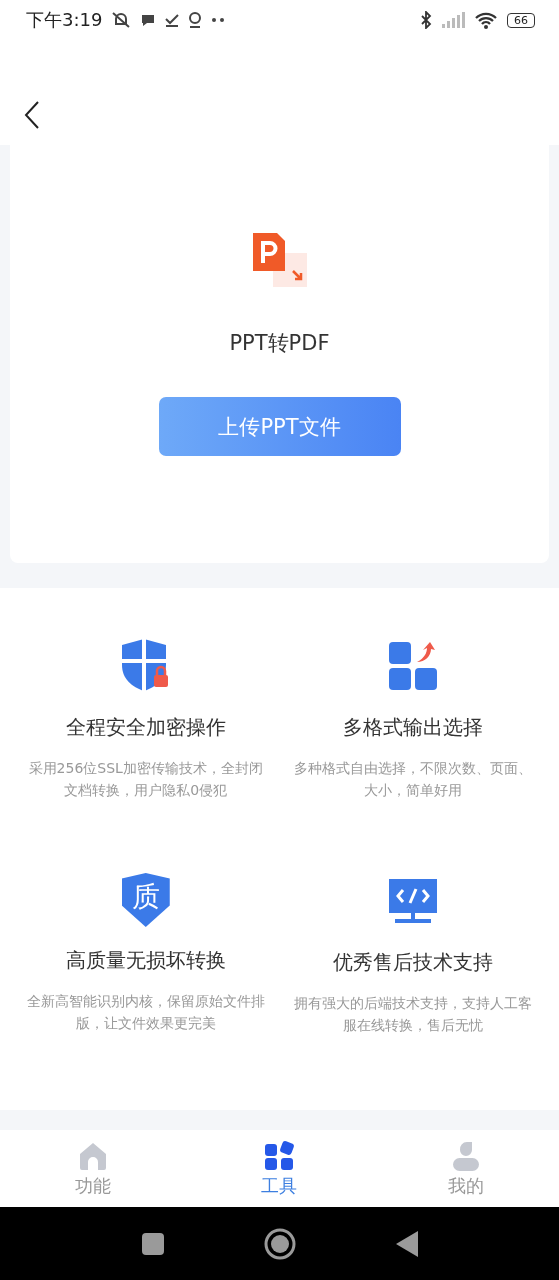  What do you see at coordinates (64, 20) in the screenshot?
I see `status-time: 下午3:19` at bounding box center [64, 20].